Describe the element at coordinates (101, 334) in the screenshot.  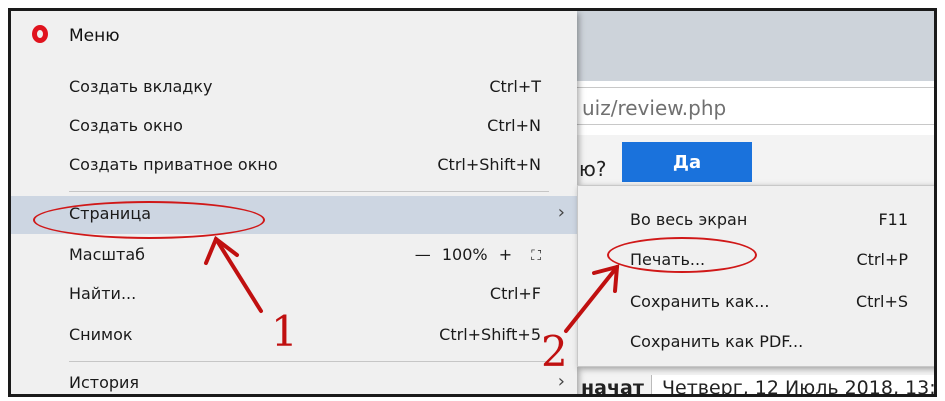
I see `menu-item-label: Снимок` at that location.